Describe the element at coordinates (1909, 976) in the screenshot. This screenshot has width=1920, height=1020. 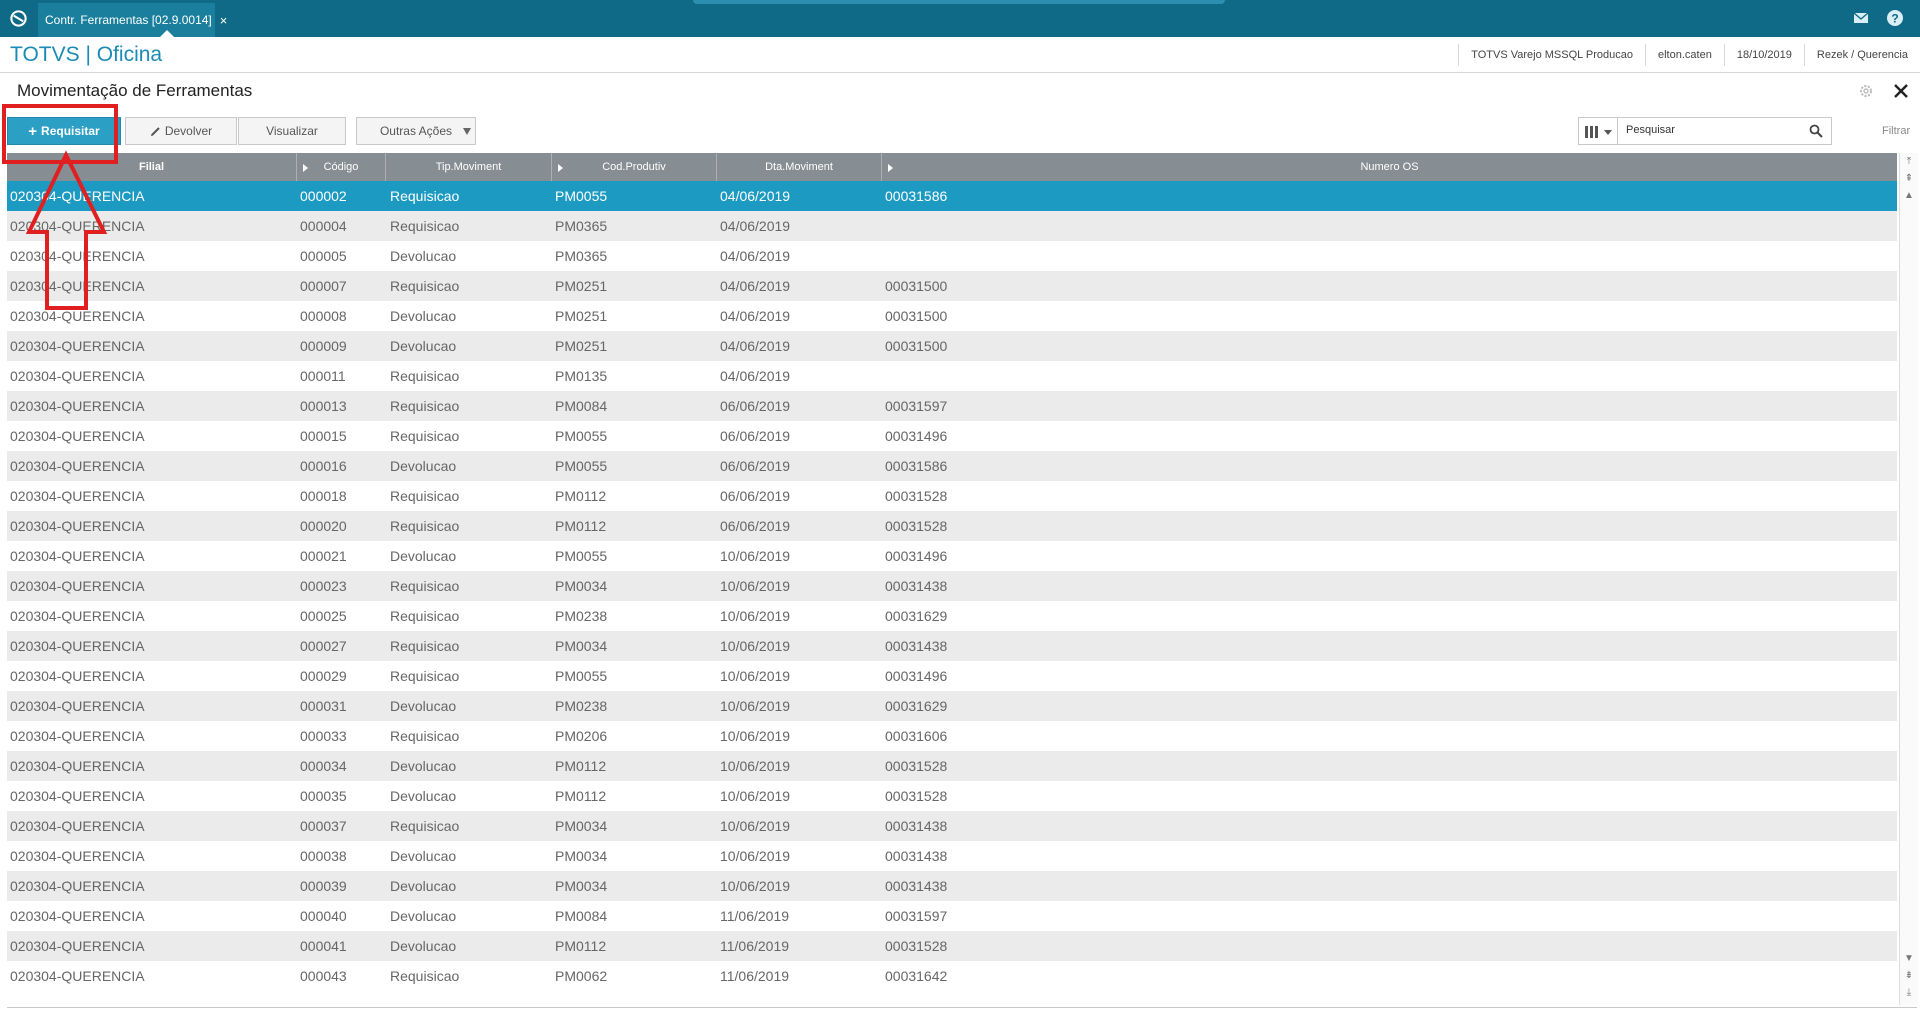
I see `scroll-page-down-icon: ⇟` at that location.